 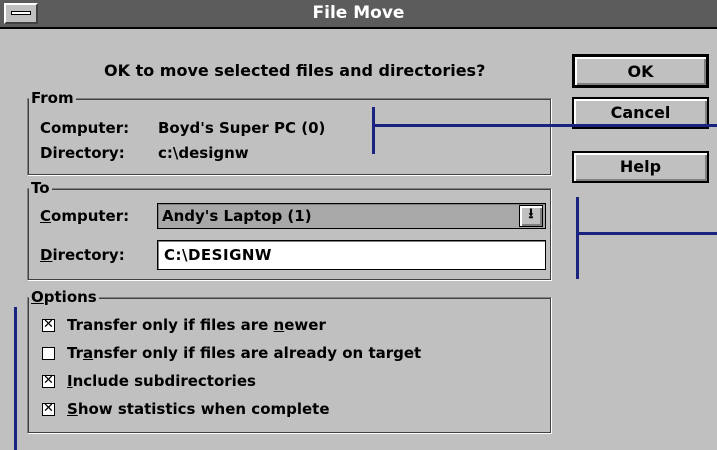 What do you see at coordinates (82, 153) in the screenshot?
I see `from-directory-label: Directory:` at bounding box center [82, 153].